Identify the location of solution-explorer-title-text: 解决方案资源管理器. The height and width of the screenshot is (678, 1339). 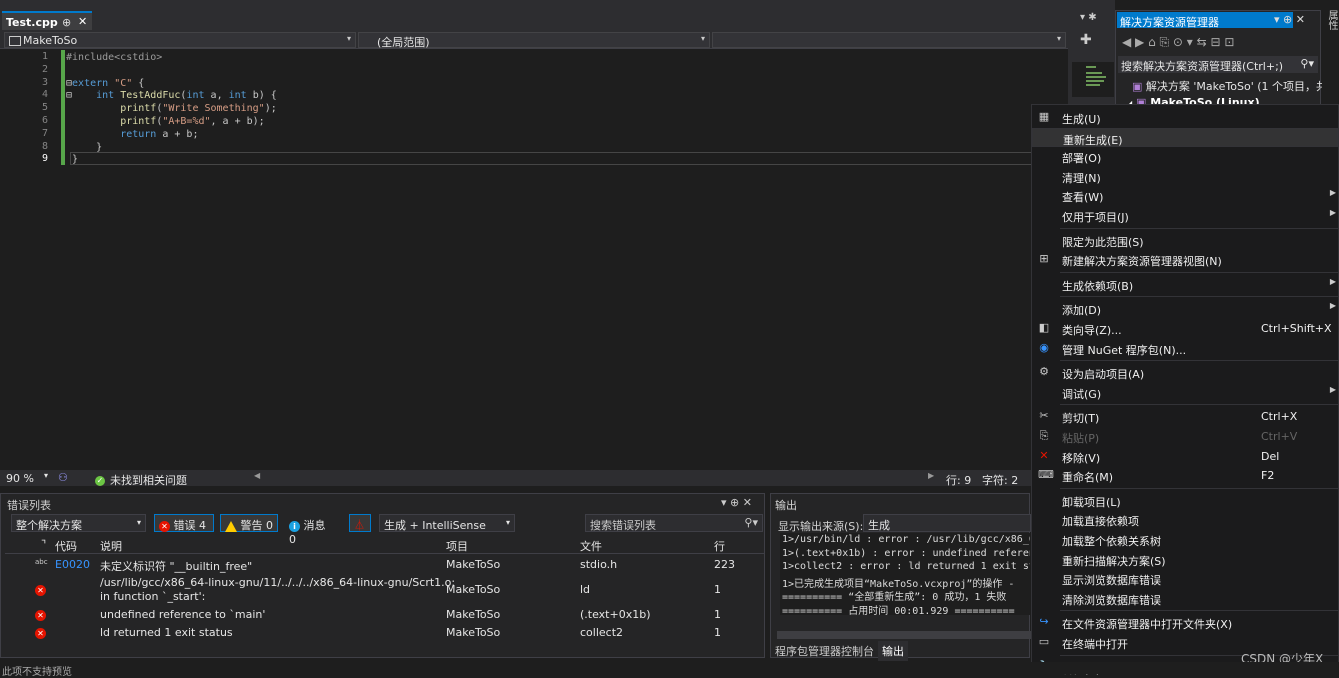
(1169, 22).